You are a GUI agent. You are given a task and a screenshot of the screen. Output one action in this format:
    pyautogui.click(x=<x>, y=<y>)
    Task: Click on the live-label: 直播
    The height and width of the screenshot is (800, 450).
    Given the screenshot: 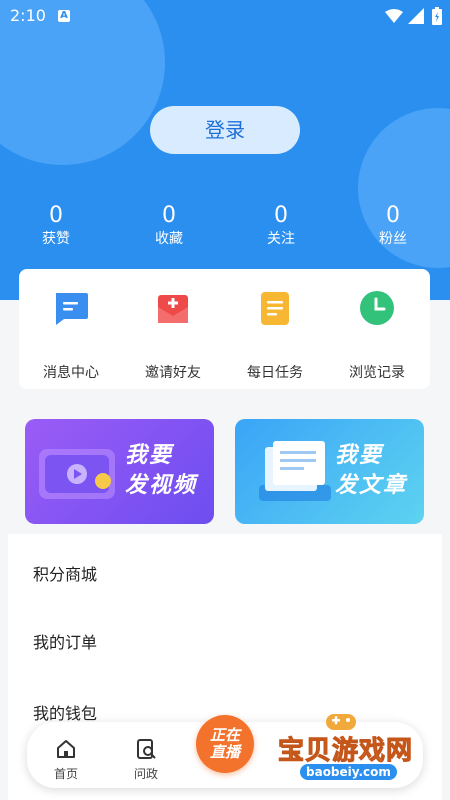 What is the action you would take?
    pyautogui.click(x=224, y=752)
    